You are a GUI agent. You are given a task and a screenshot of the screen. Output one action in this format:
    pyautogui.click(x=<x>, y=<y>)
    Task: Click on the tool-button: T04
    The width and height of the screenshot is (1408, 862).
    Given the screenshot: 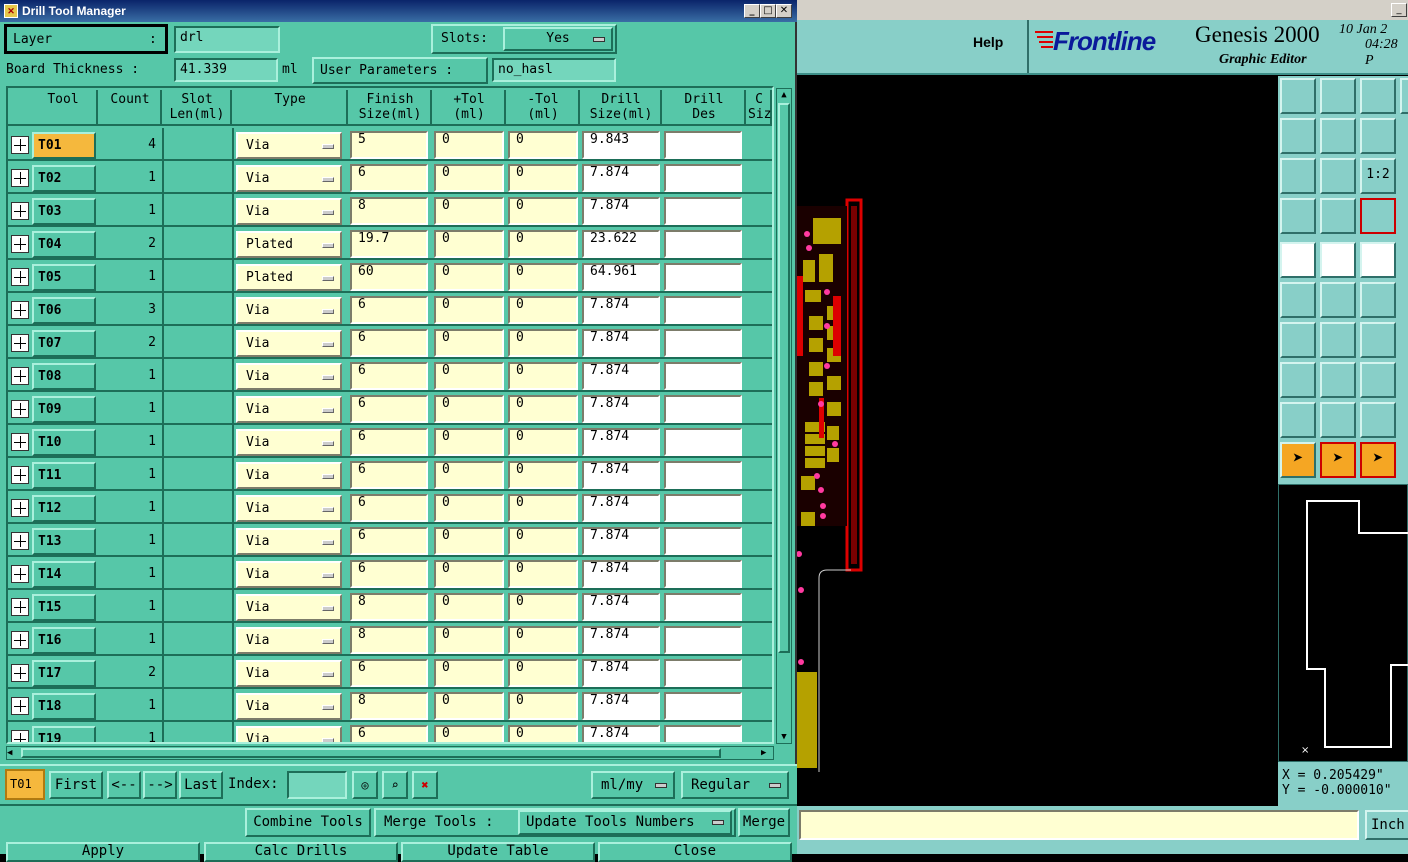 What is the action you would take?
    pyautogui.click(x=64, y=244)
    